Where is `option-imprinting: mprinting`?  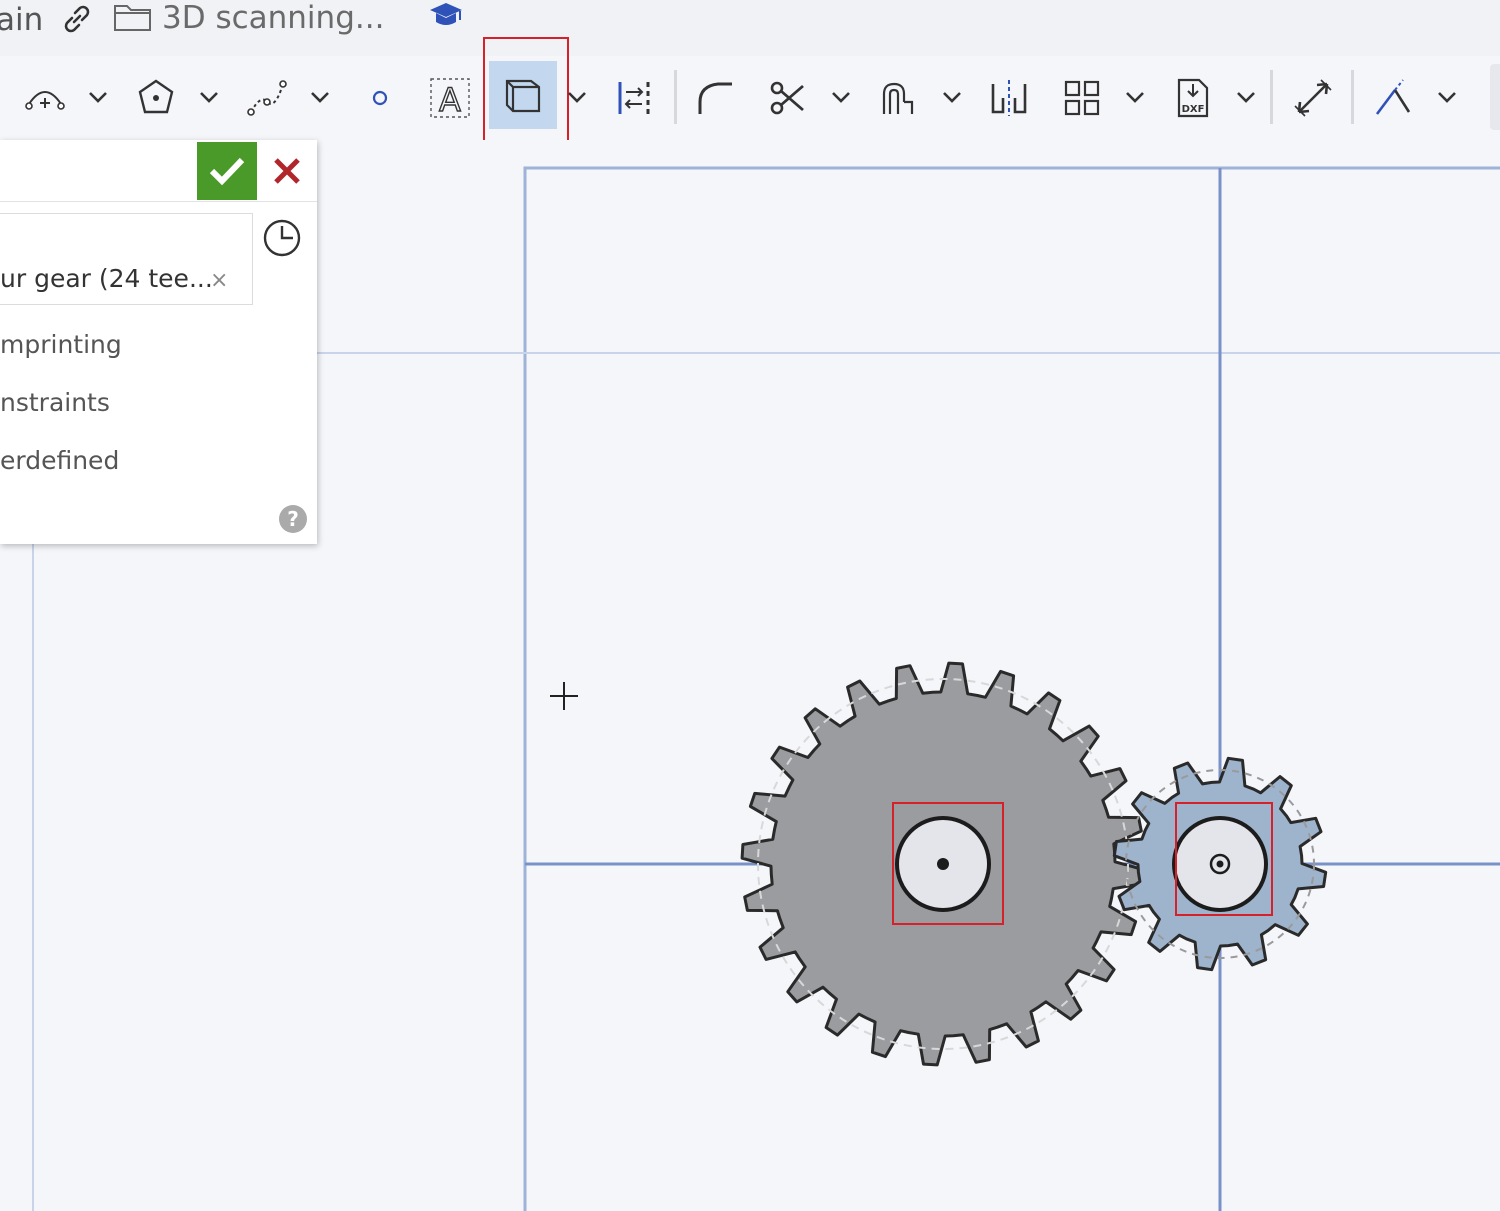 option-imprinting: mprinting is located at coordinates (61, 344).